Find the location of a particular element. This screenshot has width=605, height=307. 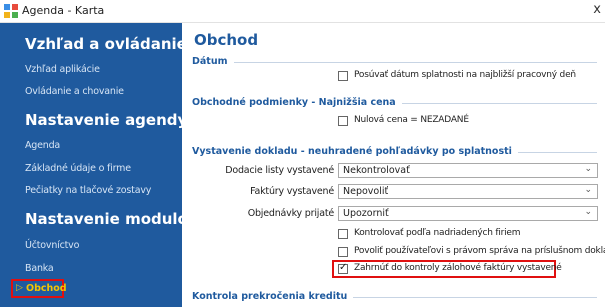

app-icon is located at coordinates (11, 11).